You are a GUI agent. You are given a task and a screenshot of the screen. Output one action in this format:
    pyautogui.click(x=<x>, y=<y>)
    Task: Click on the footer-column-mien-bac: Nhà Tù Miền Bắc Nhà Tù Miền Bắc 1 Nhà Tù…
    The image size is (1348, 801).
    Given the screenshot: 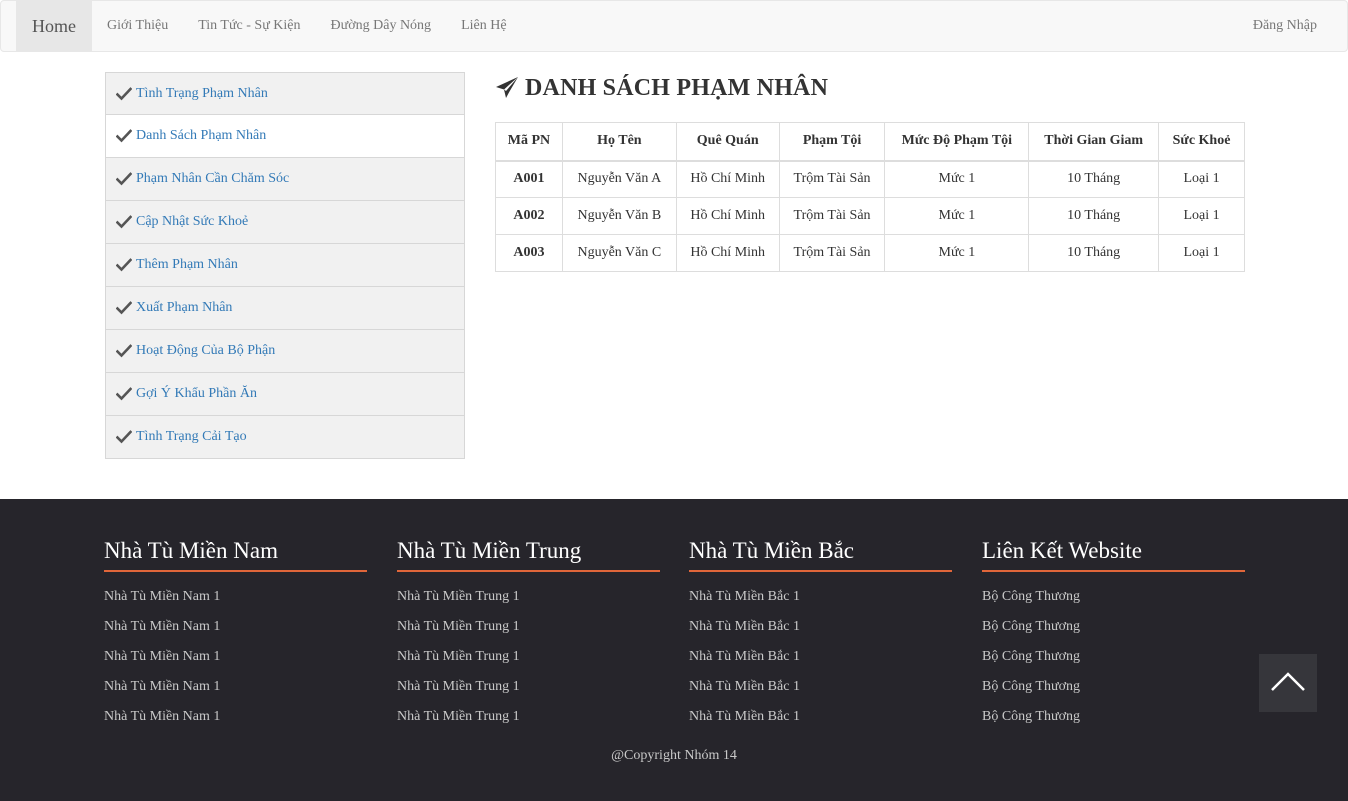 What is the action you would take?
    pyautogui.click(x=820, y=637)
    